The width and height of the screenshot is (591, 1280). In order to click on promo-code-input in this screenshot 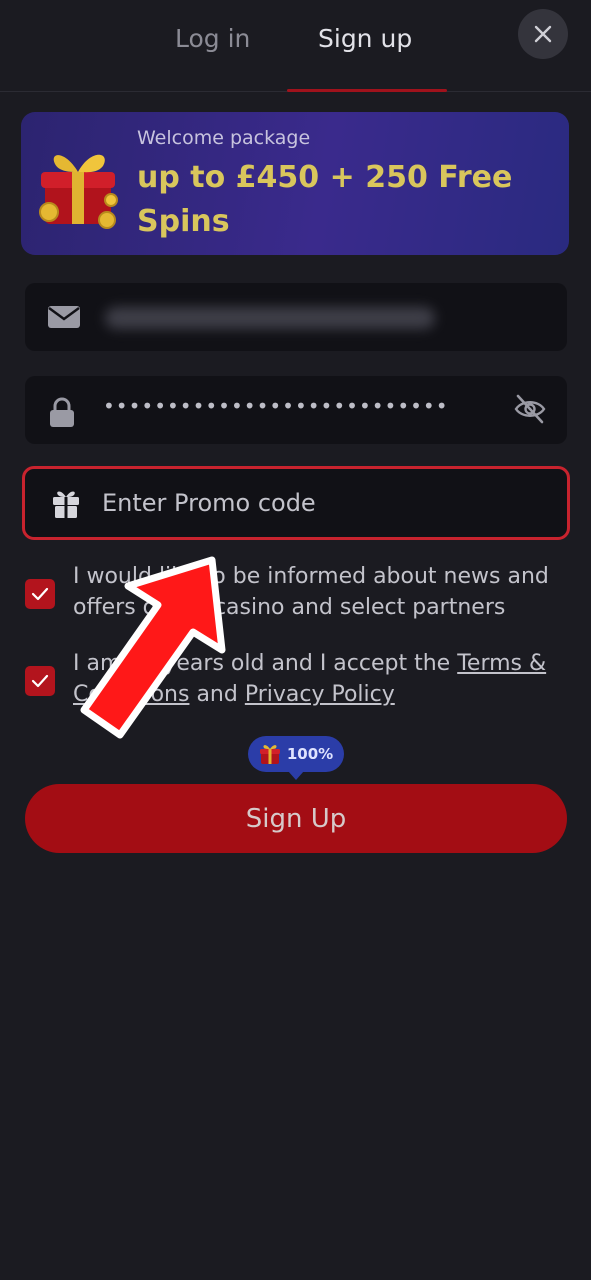, I will do `click(312, 503)`.